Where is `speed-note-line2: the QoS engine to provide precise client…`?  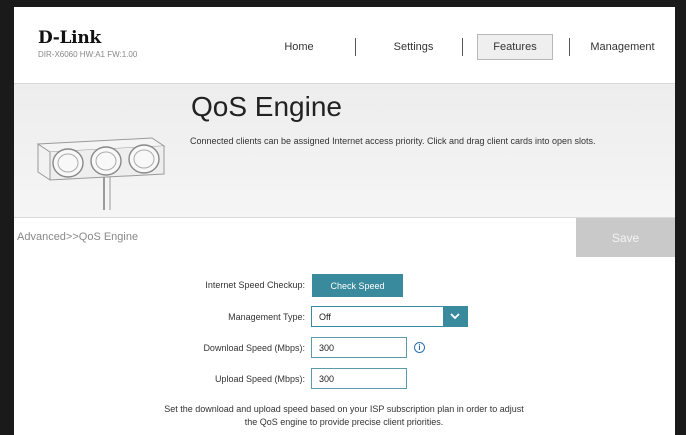
speed-note-line2: the QoS engine to provide precise client… is located at coordinates (344, 422).